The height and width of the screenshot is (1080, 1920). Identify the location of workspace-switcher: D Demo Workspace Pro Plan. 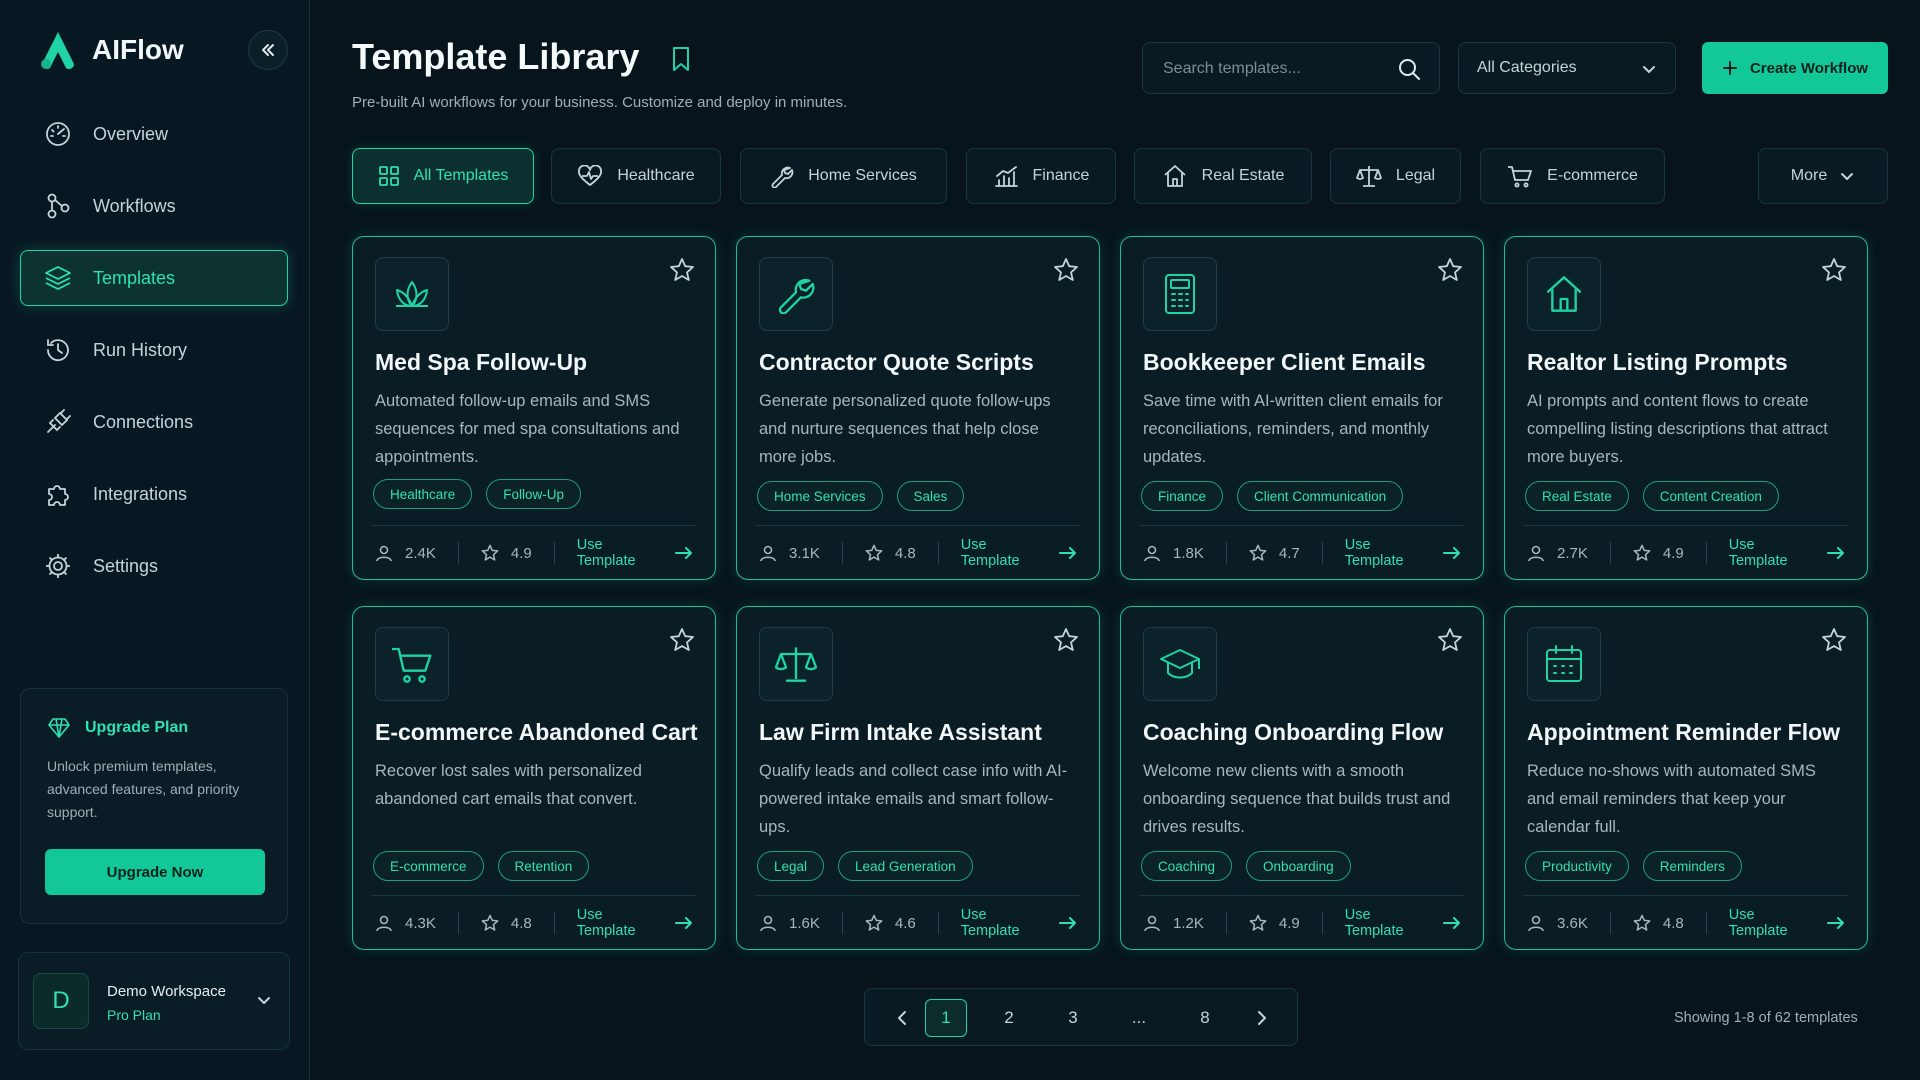
(154, 1001).